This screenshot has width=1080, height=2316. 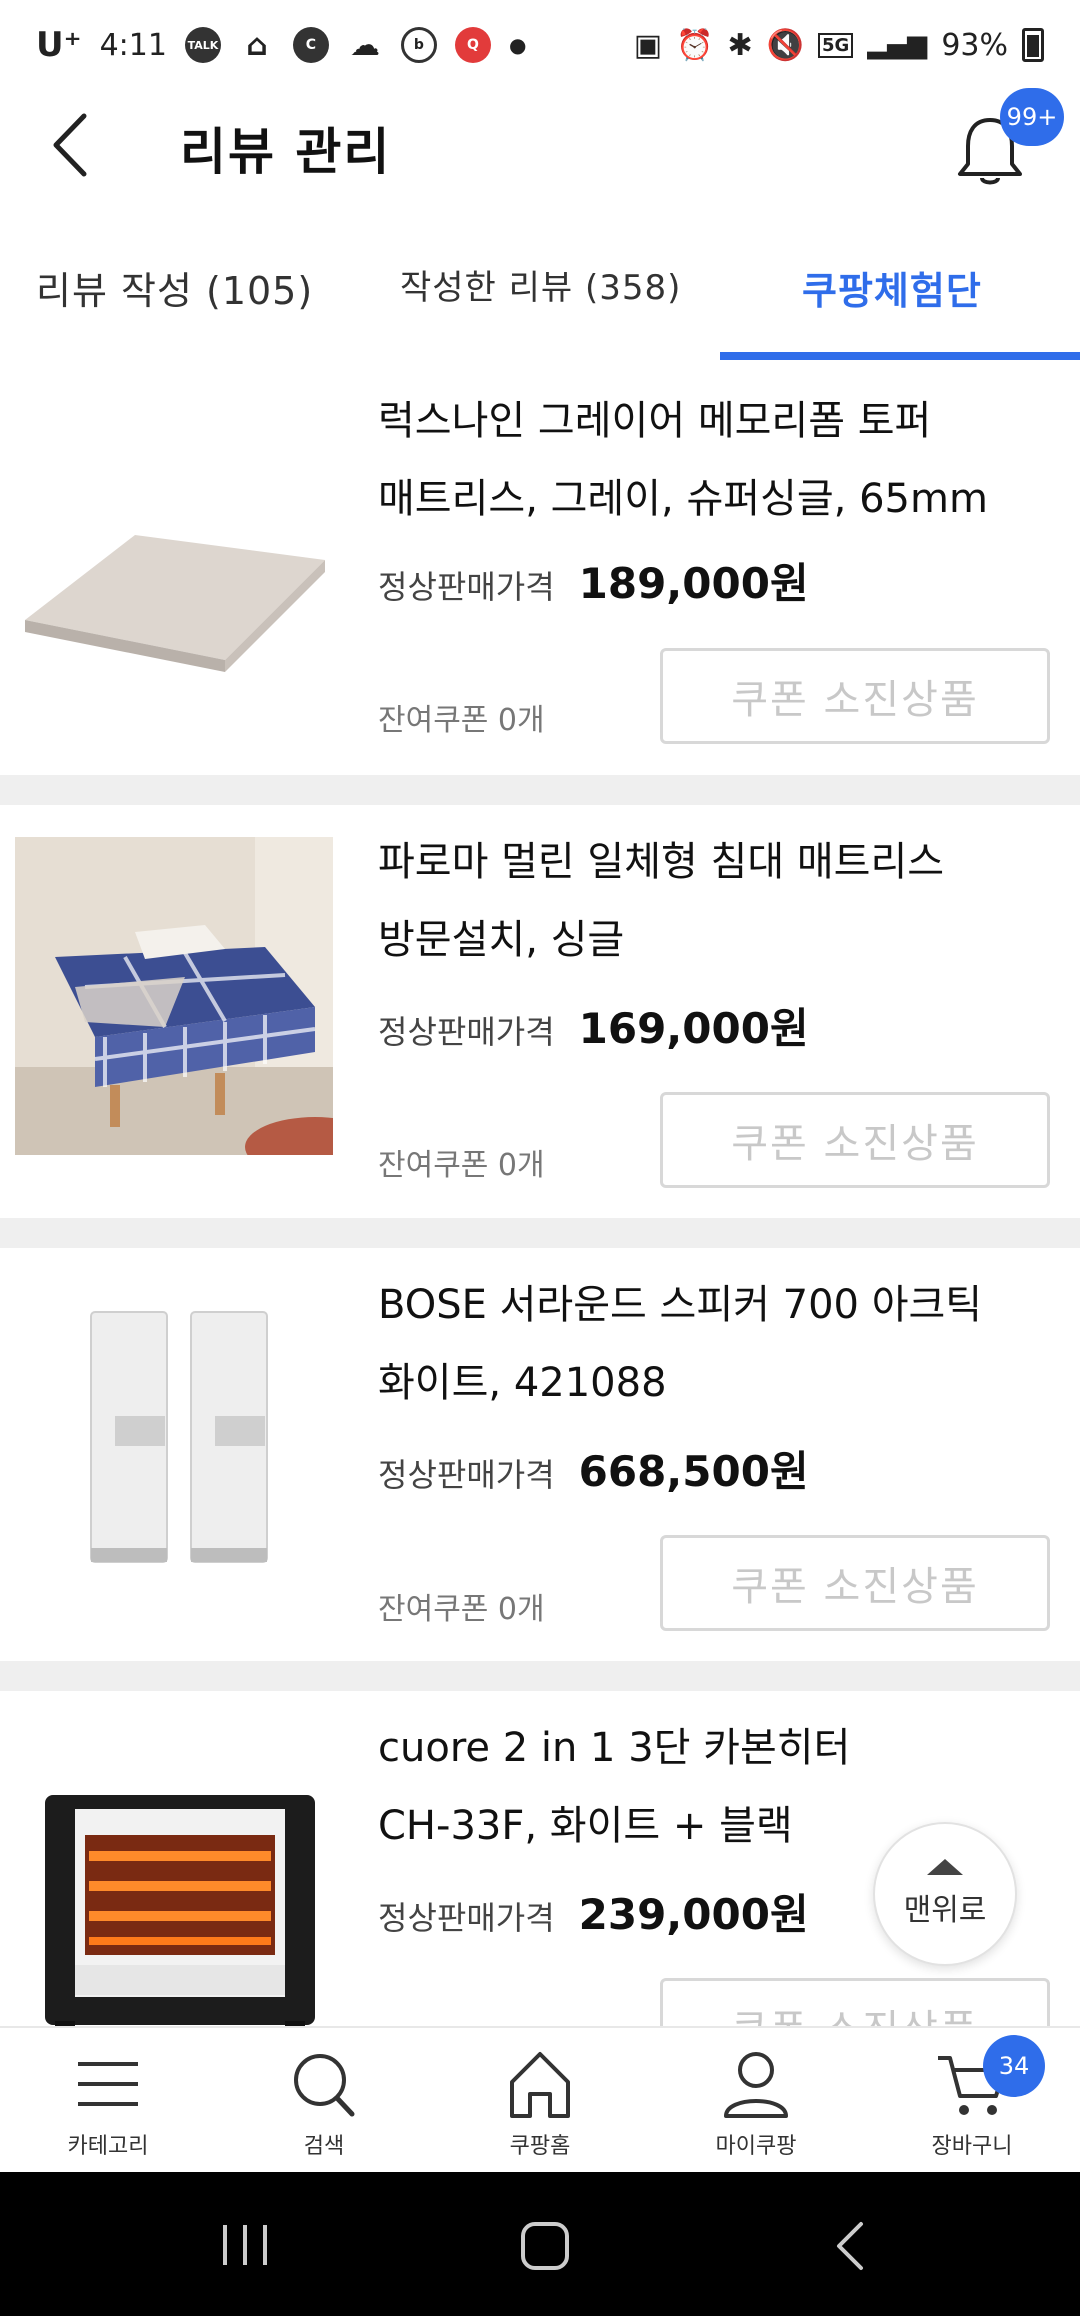 What do you see at coordinates (257, 45) in the screenshot?
I see `home-notification-icon: ⌂` at bounding box center [257, 45].